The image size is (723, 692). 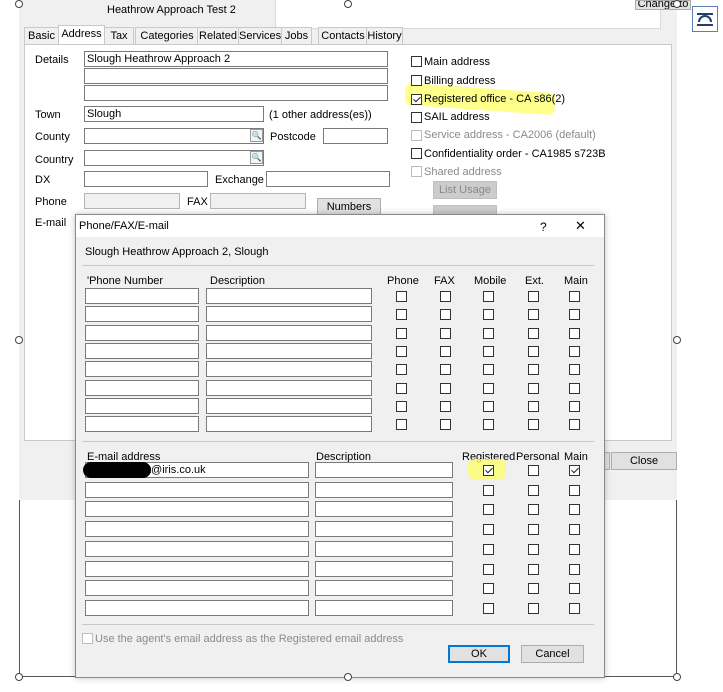 What do you see at coordinates (167, 35) in the screenshot?
I see `tab-categories: Categories` at bounding box center [167, 35].